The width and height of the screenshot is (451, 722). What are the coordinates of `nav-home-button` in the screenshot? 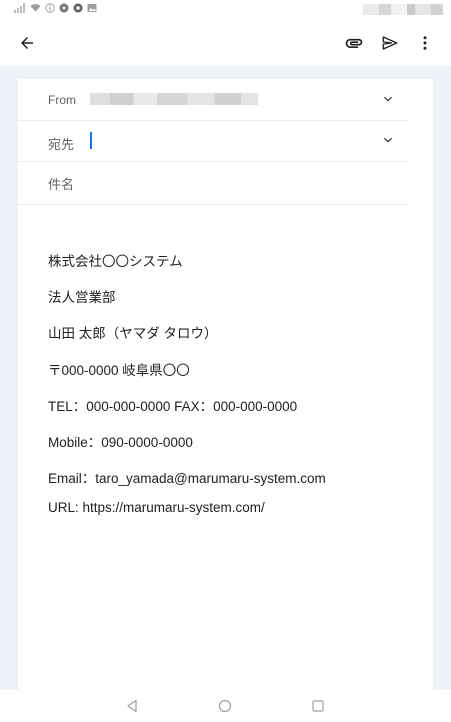 It's located at (225, 706).